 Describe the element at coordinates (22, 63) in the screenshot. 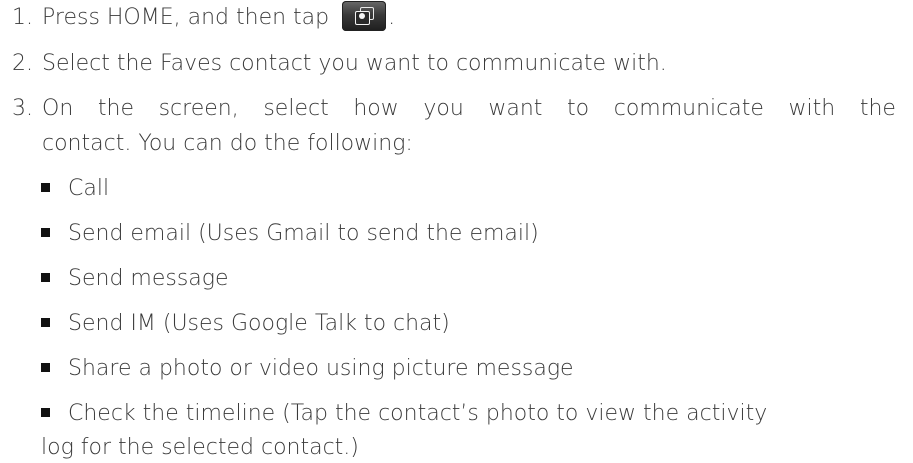

I see `step-2-number: 2.` at that location.